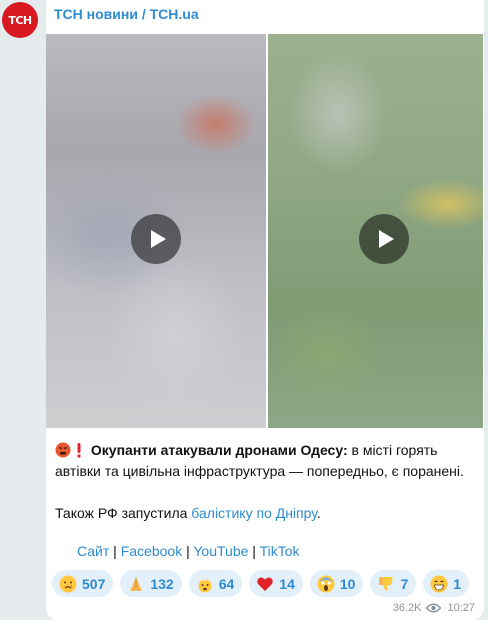  I want to click on reaction-exploding-head: 64, so click(215, 583).